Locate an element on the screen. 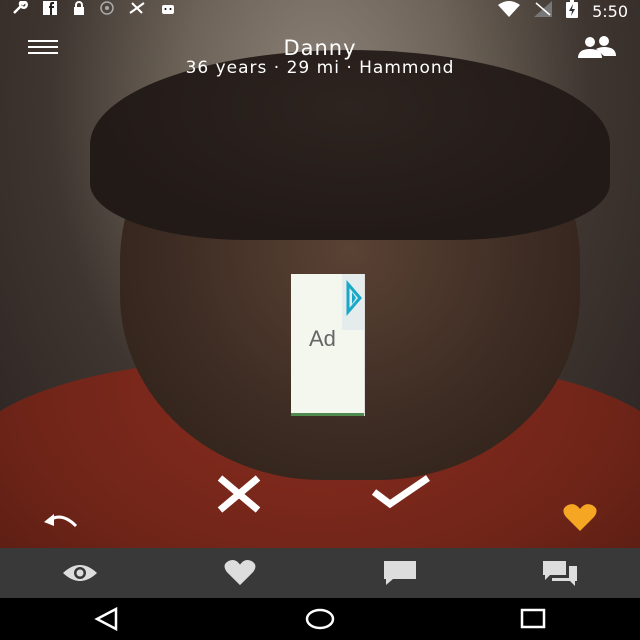  close-icon is located at coordinates (239, 494).